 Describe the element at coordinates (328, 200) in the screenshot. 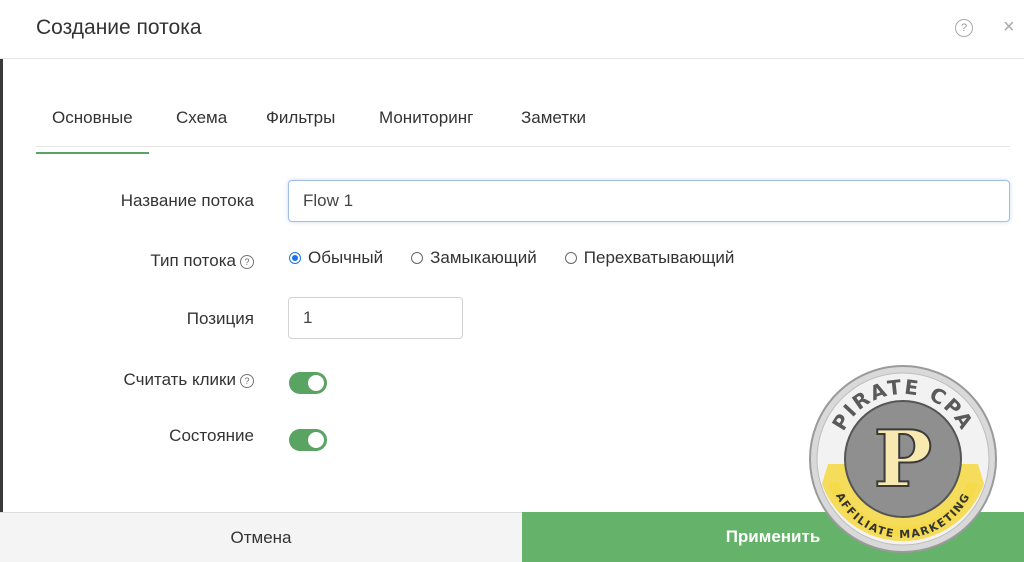

I see `flow-name-value: Flow 1` at that location.